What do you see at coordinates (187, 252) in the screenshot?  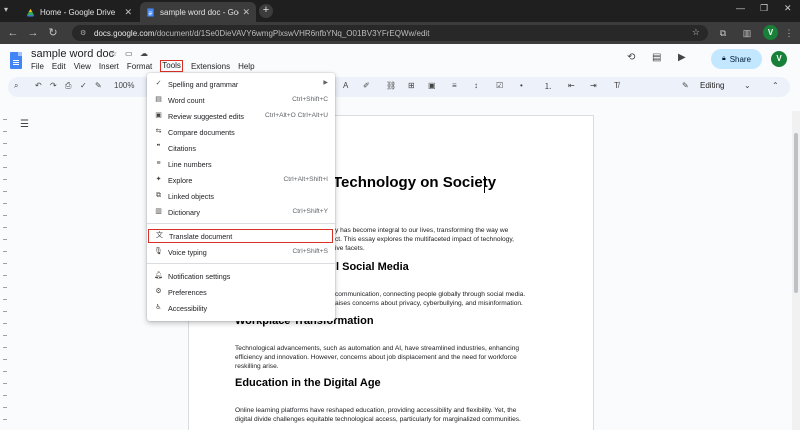 I see `menu-item-label: Voice typing` at bounding box center [187, 252].